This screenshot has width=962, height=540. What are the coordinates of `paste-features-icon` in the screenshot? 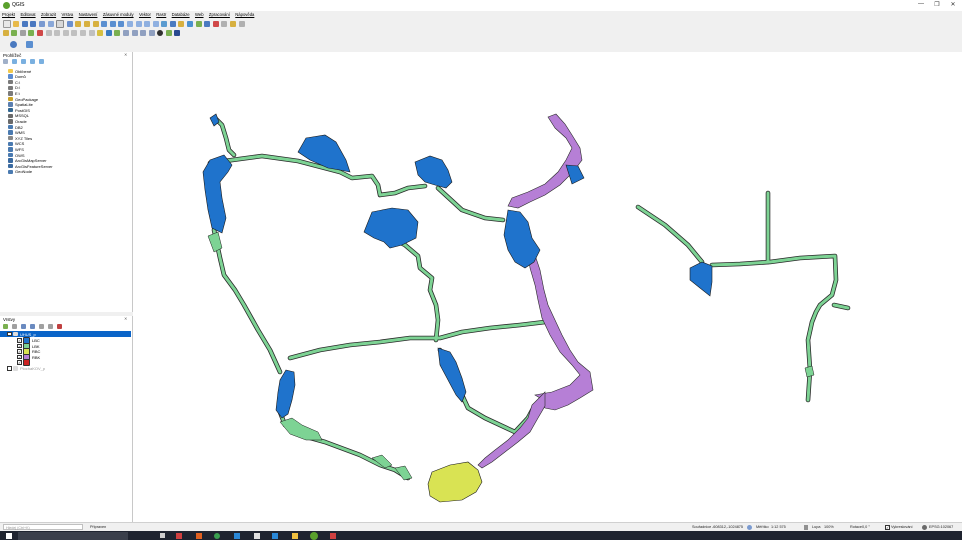 It's located at (74, 32).